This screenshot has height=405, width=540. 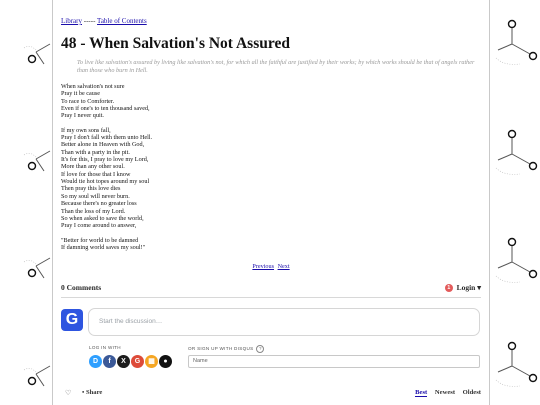 What do you see at coordinates (86, 130) in the screenshot?
I see `poem-line: If my own sons fall,` at bounding box center [86, 130].